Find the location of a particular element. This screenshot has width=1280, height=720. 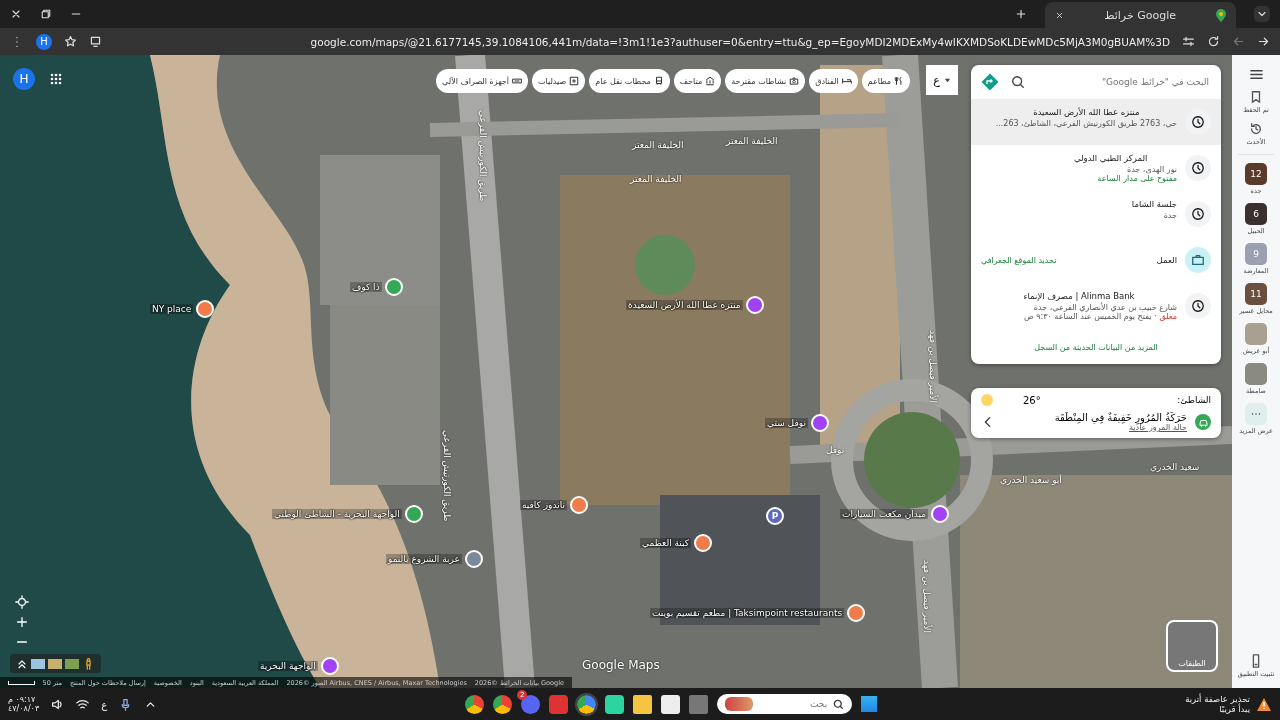

history-icon is located at coordinates (1256, 129).